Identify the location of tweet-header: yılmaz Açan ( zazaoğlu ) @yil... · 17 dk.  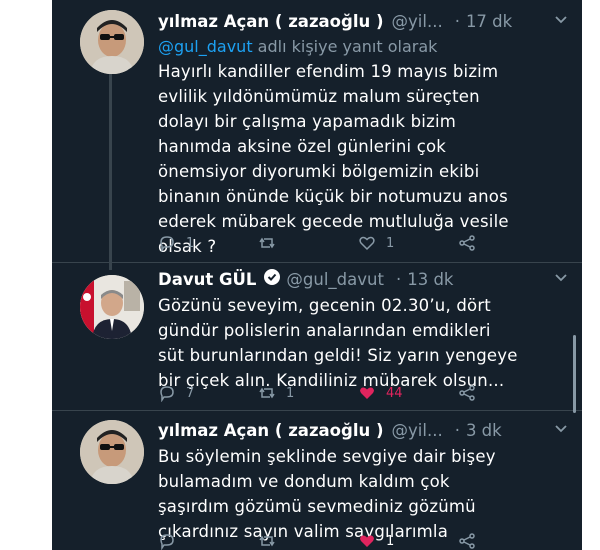
(363, 22).